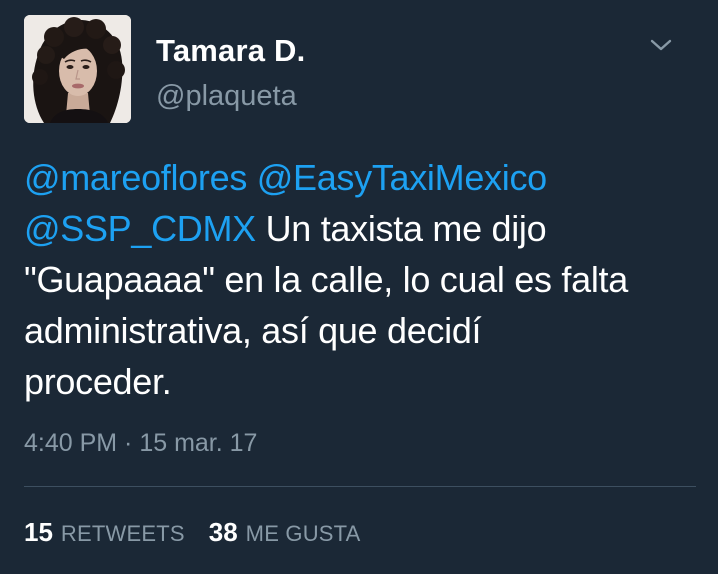 The height and width of the screenshot is (574, 718). Describe the element at coordinates (135, 177) in the screenshot. I see `mention-link: @mareoflores` at that location.